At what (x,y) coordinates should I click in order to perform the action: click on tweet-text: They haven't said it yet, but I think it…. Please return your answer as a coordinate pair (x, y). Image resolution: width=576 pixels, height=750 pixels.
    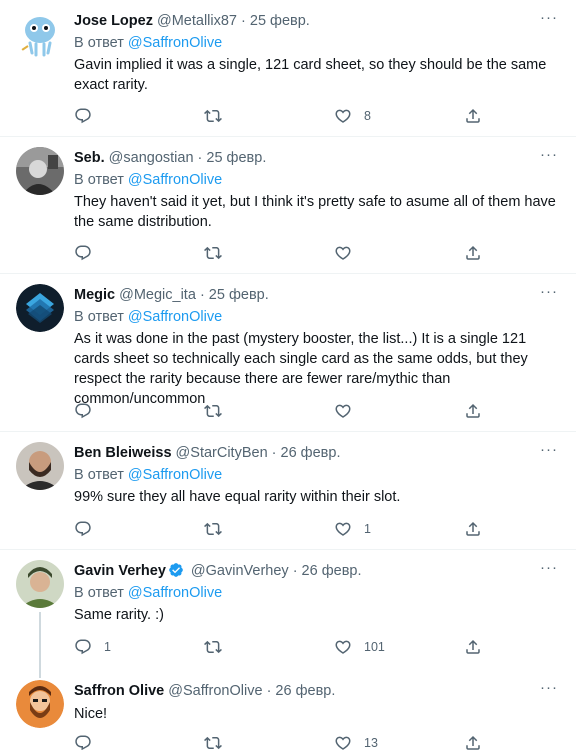
    Looking at the image, I should click on (315, 212).